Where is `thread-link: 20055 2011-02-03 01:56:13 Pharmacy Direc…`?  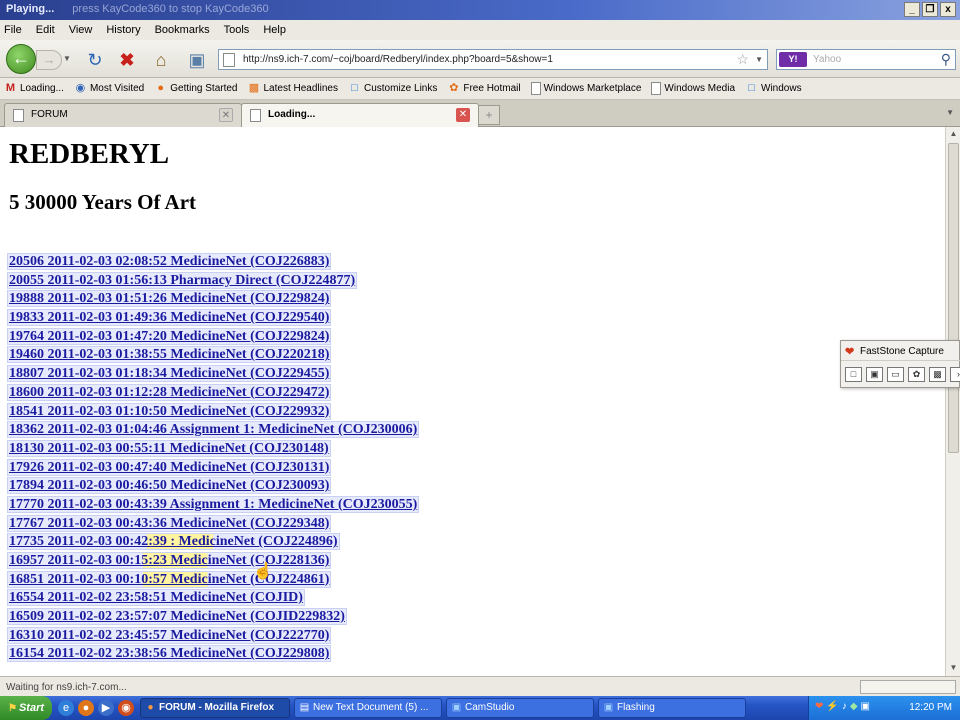
thread-link: 20055 2011-02-03 01:56:13 Pharmacy Direc… is located at coordinates (182, 280).